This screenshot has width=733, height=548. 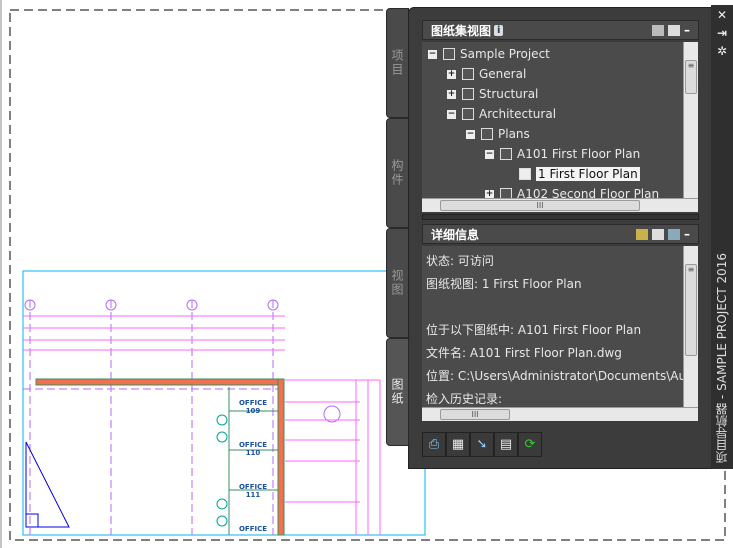 I want to click on palette-title-bar: ✕ ⇥ ✲ 项目导航器 - SAMPLE PROJECT 2016, so click(x=722, y=237).